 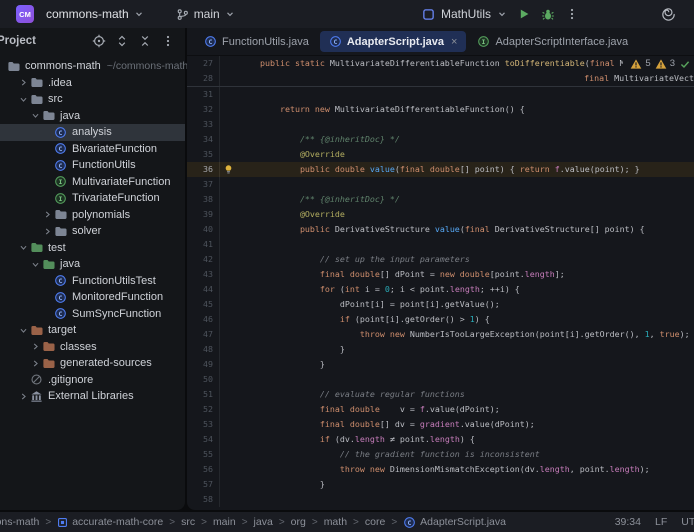 What do you see at coordinates (572, 14) in the screenshot?
I see `more-options-button` at bounding box center [572, 14].